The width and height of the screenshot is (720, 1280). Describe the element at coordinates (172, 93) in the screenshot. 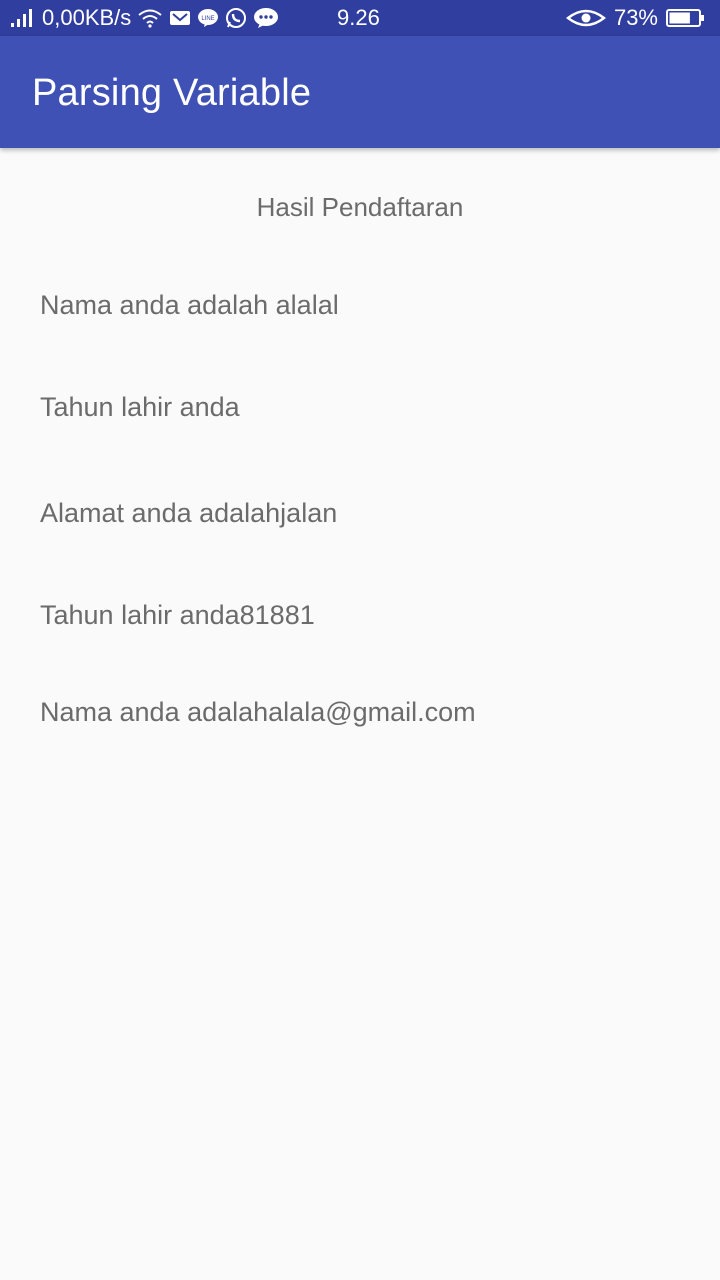

I see `app-title: Parsing Variable` at that location.